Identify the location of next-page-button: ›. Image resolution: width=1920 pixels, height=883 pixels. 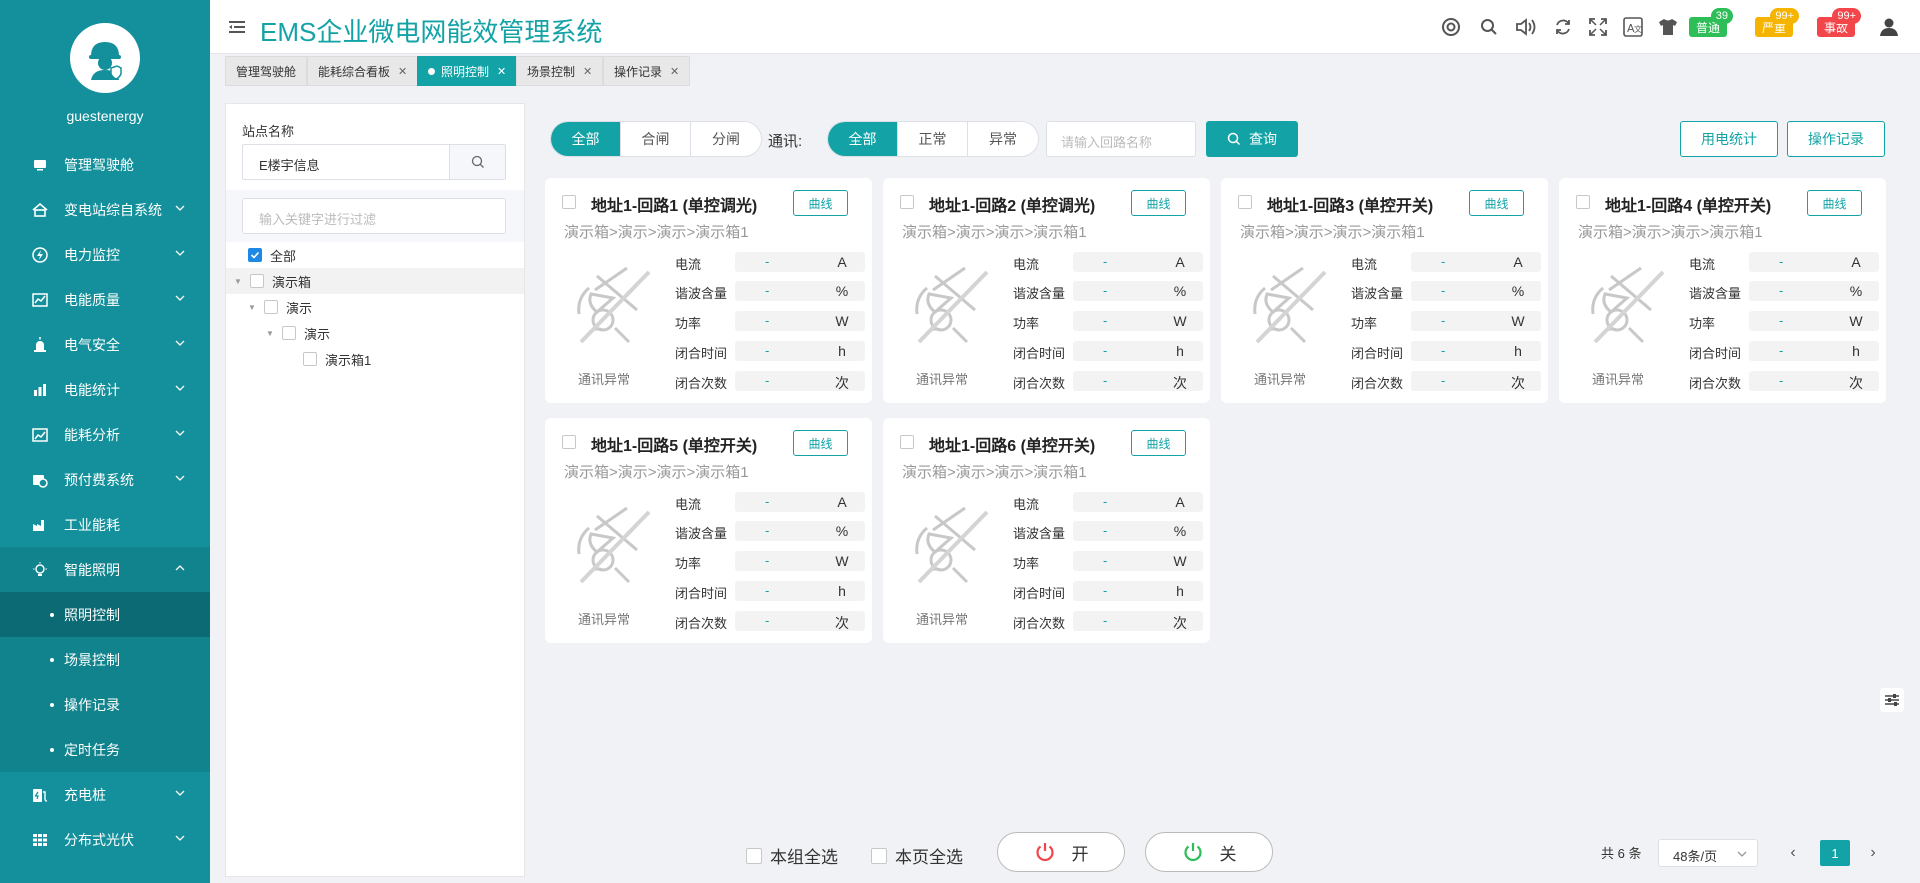
(1873, 853).